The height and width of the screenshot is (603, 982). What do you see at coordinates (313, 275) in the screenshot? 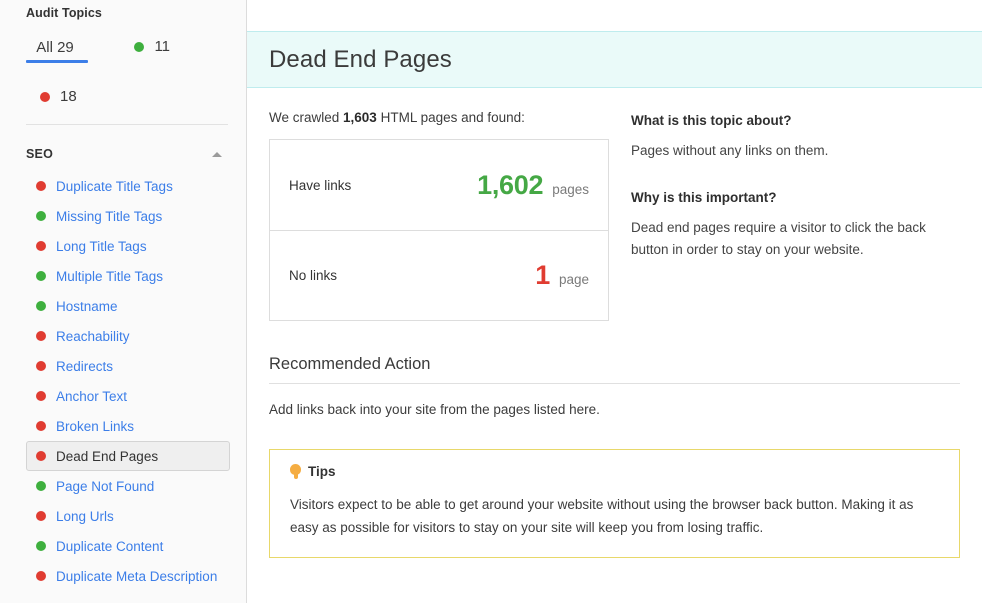
I see `stat-label: No links` at bounding box center [313, 275].